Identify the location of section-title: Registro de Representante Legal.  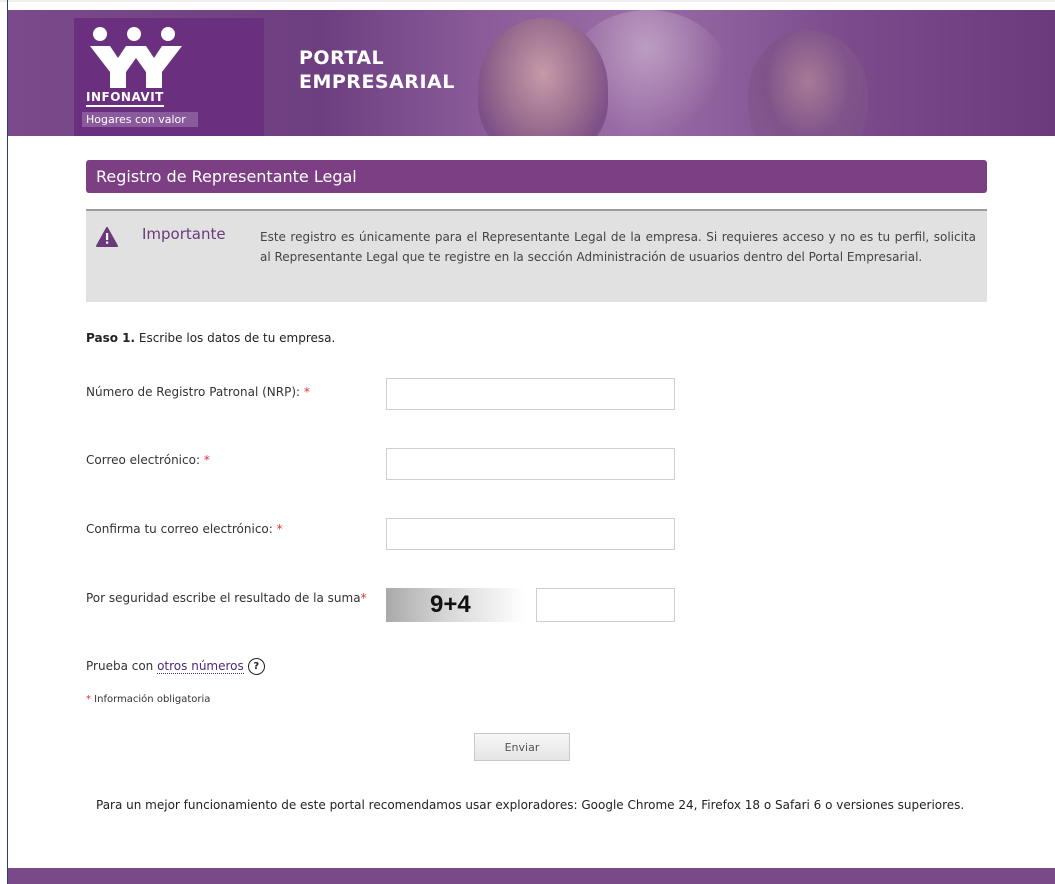
(536, 176).